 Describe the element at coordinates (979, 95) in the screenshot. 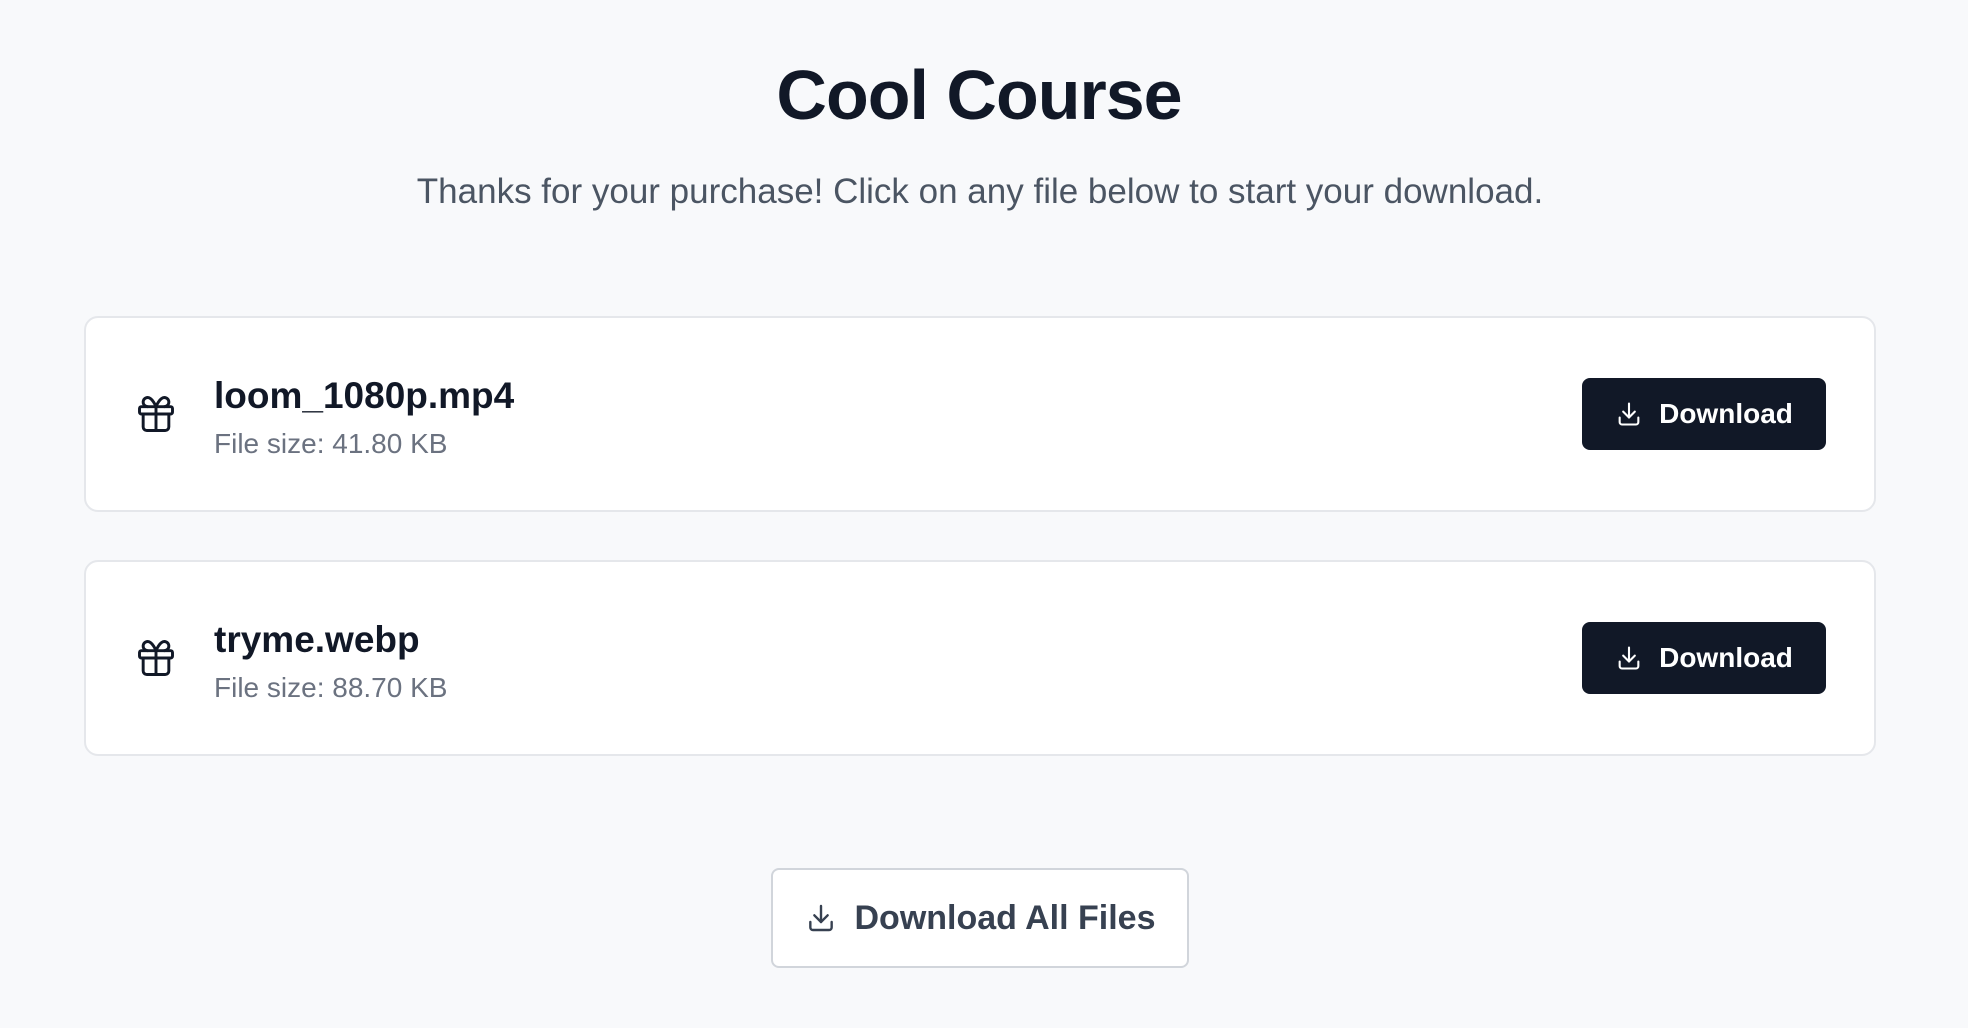

I see `page-title: Cool Course` at that location.